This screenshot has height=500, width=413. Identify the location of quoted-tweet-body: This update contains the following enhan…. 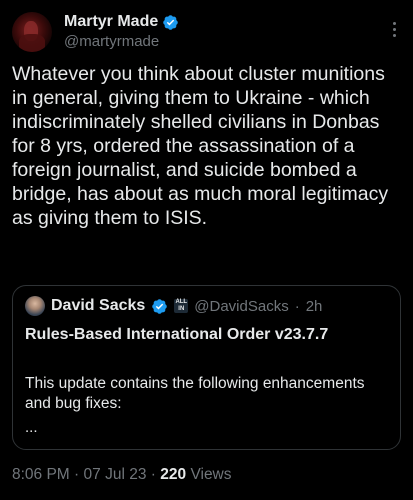
(195, 393).